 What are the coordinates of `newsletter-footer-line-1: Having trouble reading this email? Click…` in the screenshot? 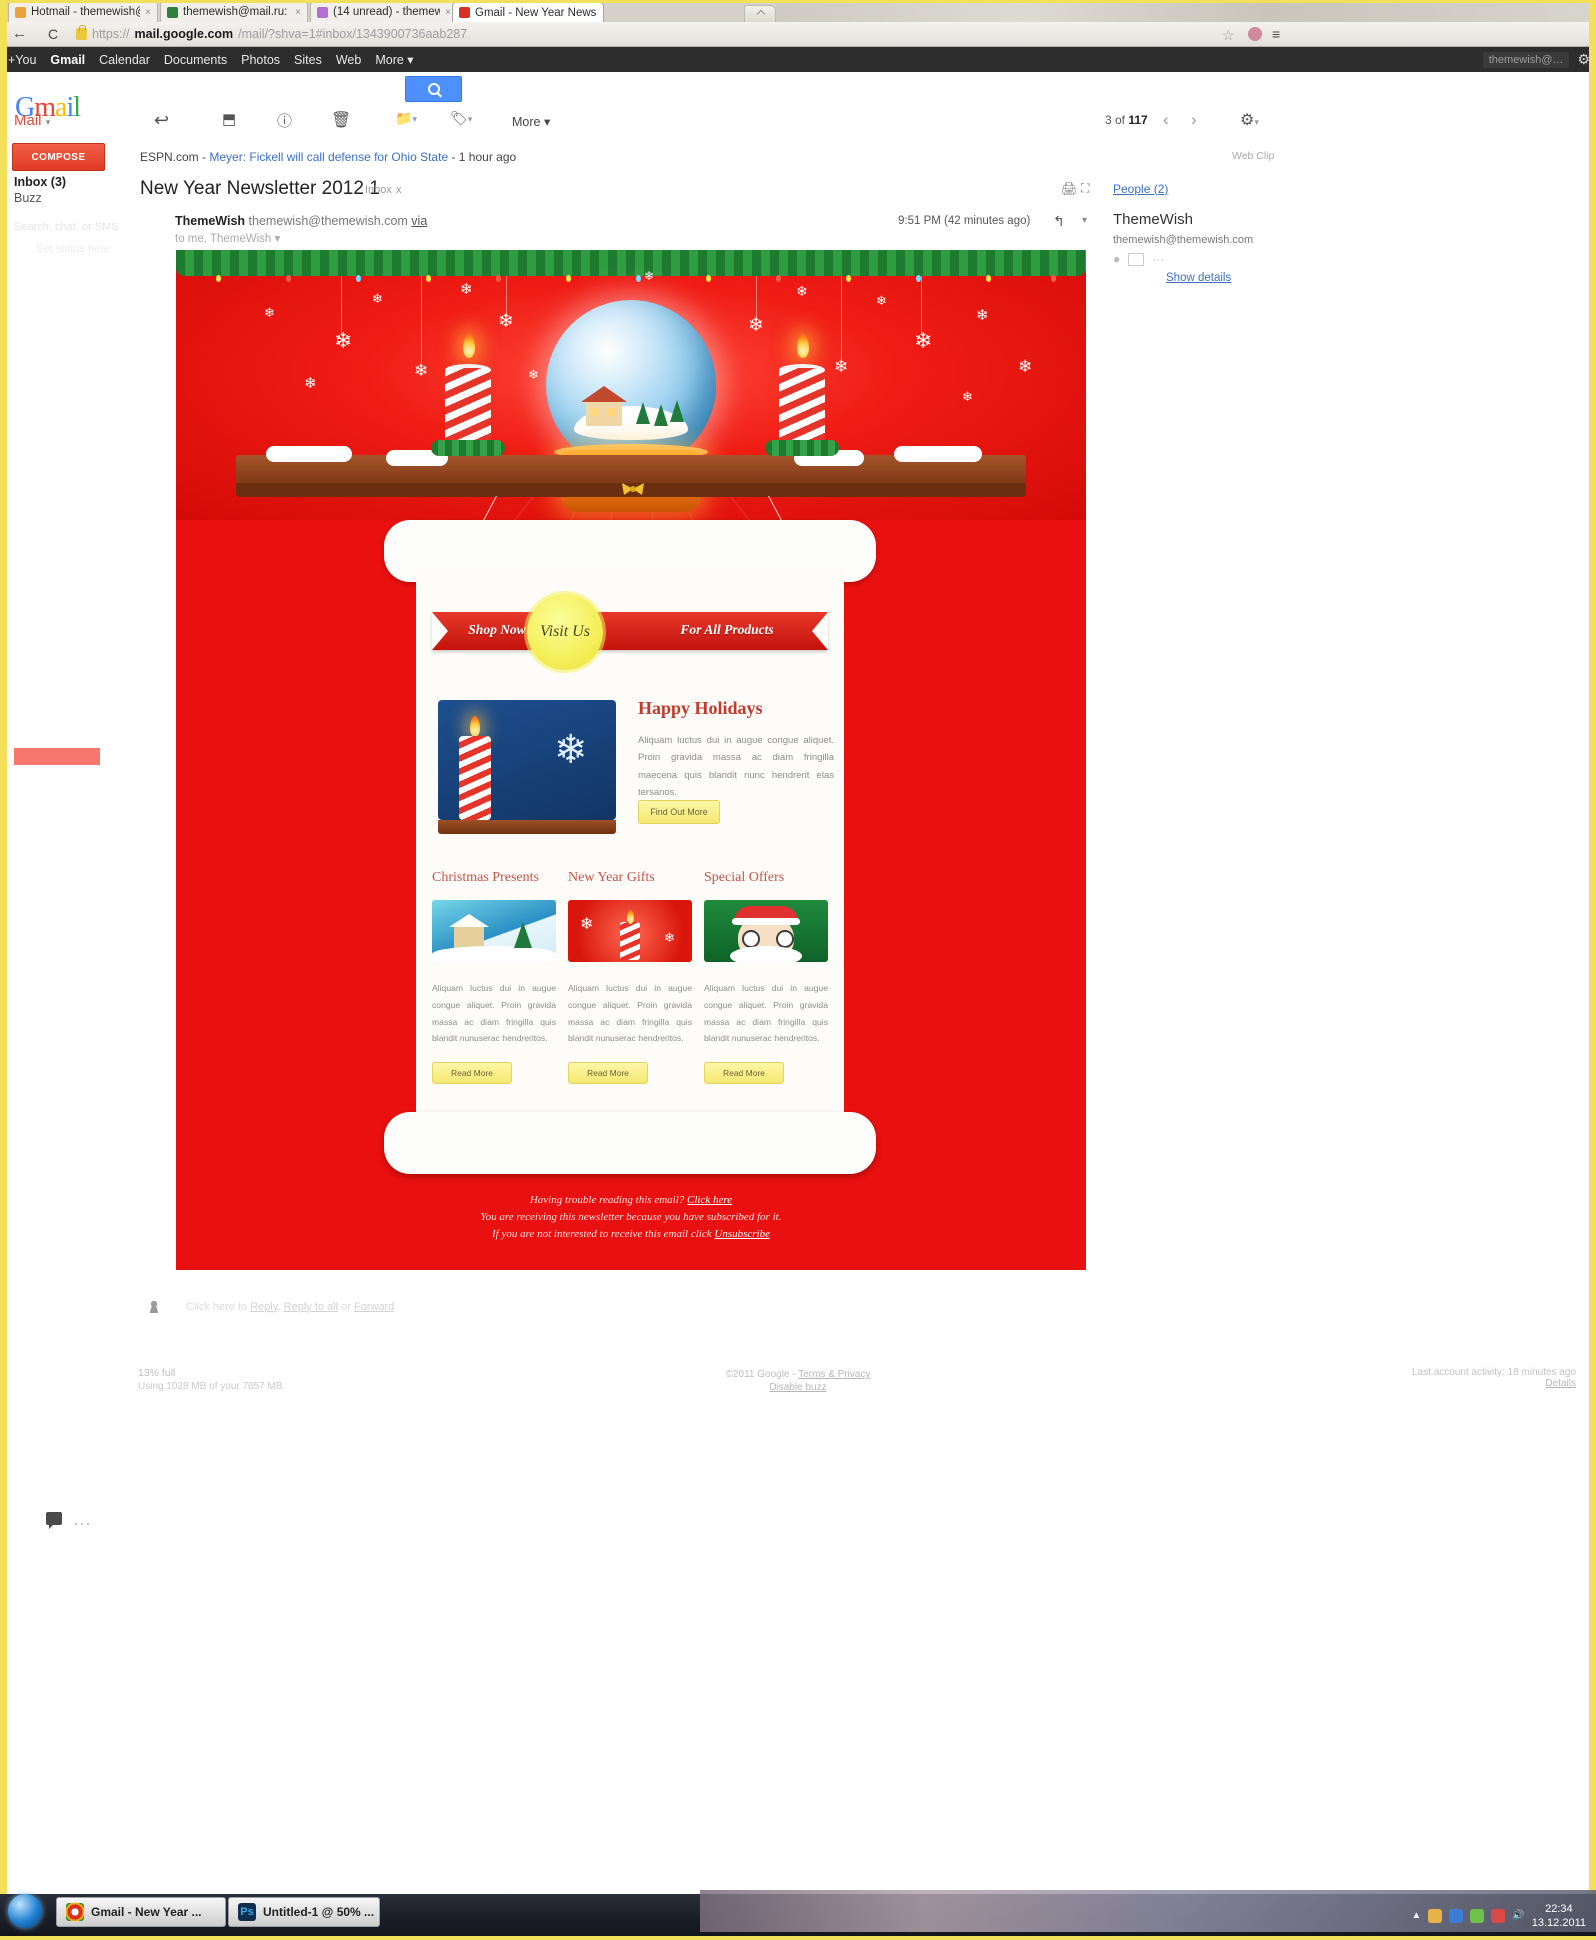 It's located at (631, 1200).